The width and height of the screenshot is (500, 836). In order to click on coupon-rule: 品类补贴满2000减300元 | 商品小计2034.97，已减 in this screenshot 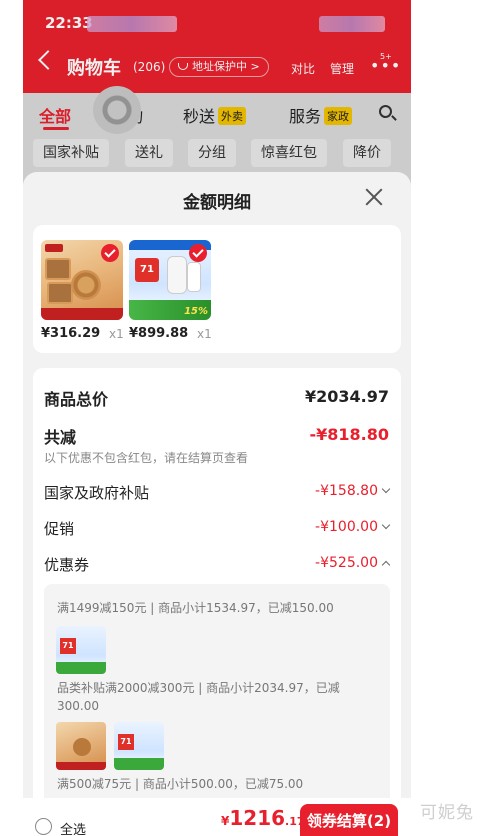, I will do `click(198, 688)`.